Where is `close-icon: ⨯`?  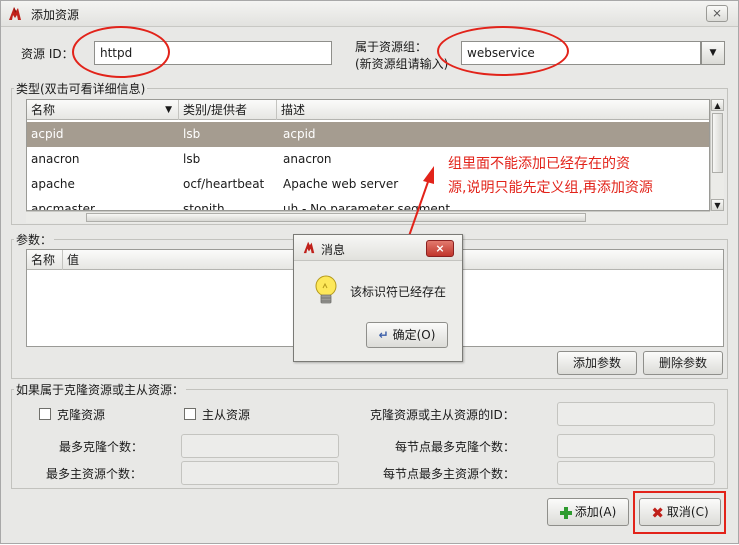 close-icon: ⨯ is located at coordinates (440, 248).